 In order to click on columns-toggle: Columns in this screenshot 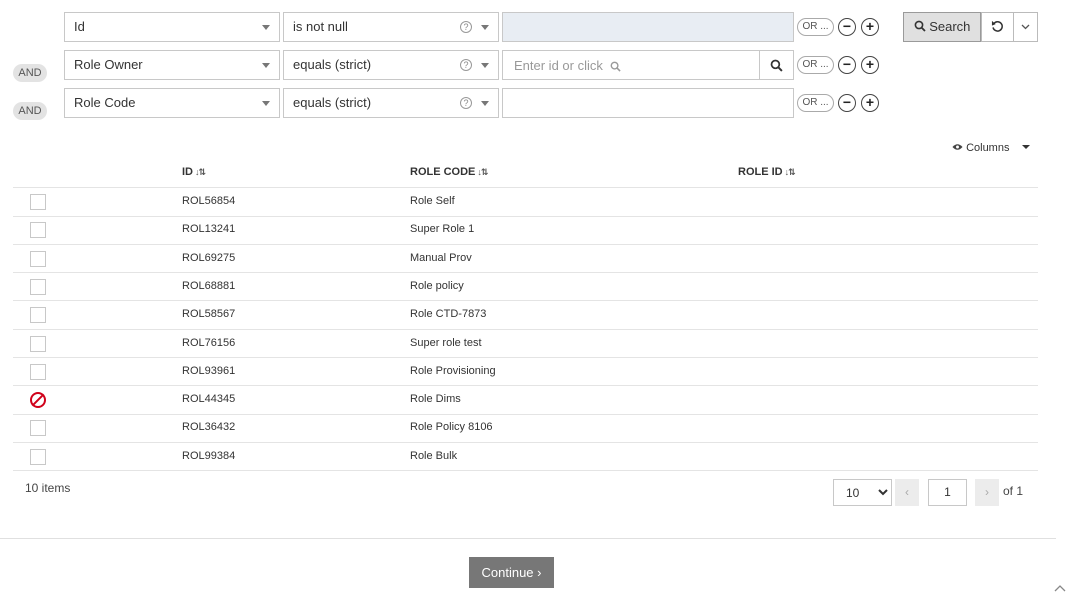, I will do `click(991, 148)`.